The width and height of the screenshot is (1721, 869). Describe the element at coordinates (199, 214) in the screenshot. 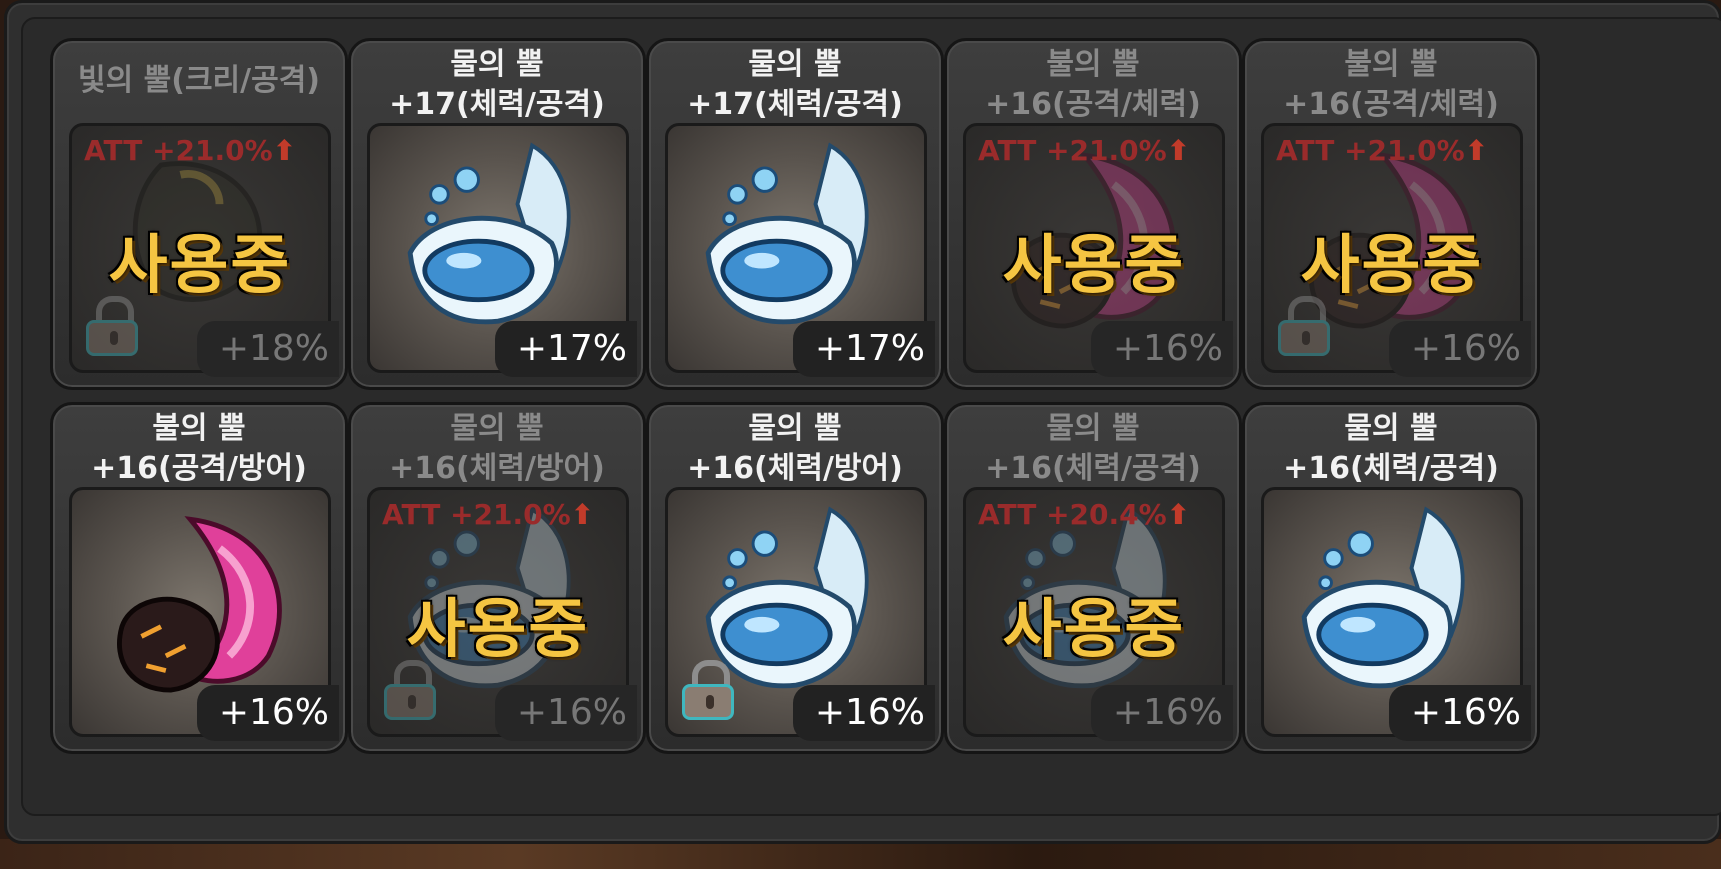

I see `horn-card: 빛의 뿔(크리/공격) ATT +21.0%⬆ 사용중 +18%` at that location.